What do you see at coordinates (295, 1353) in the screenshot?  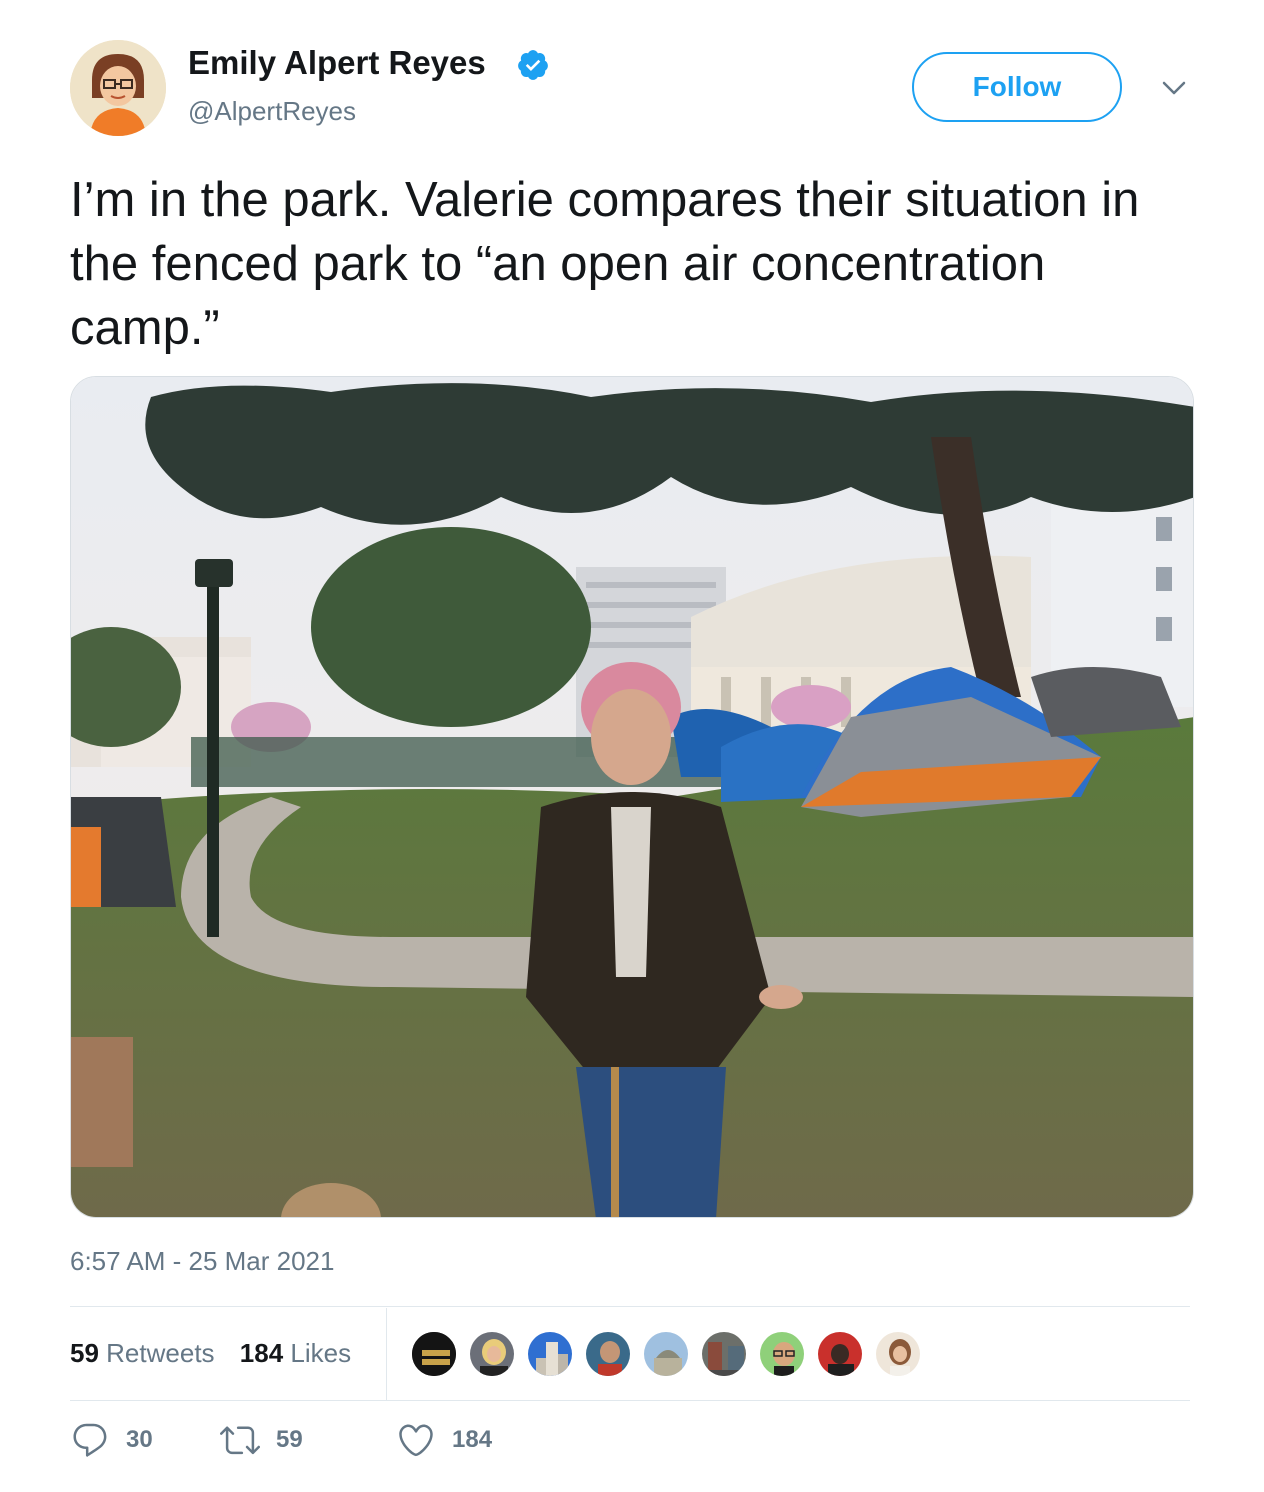 I see `likes-stat: 184 Likes` at bounding box center [295, 1353].